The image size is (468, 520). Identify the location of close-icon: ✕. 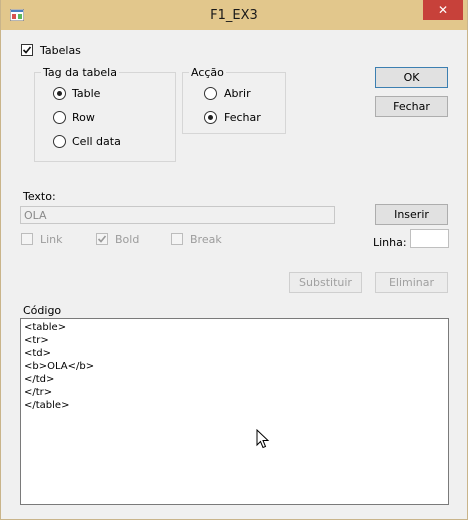
(443, 10).